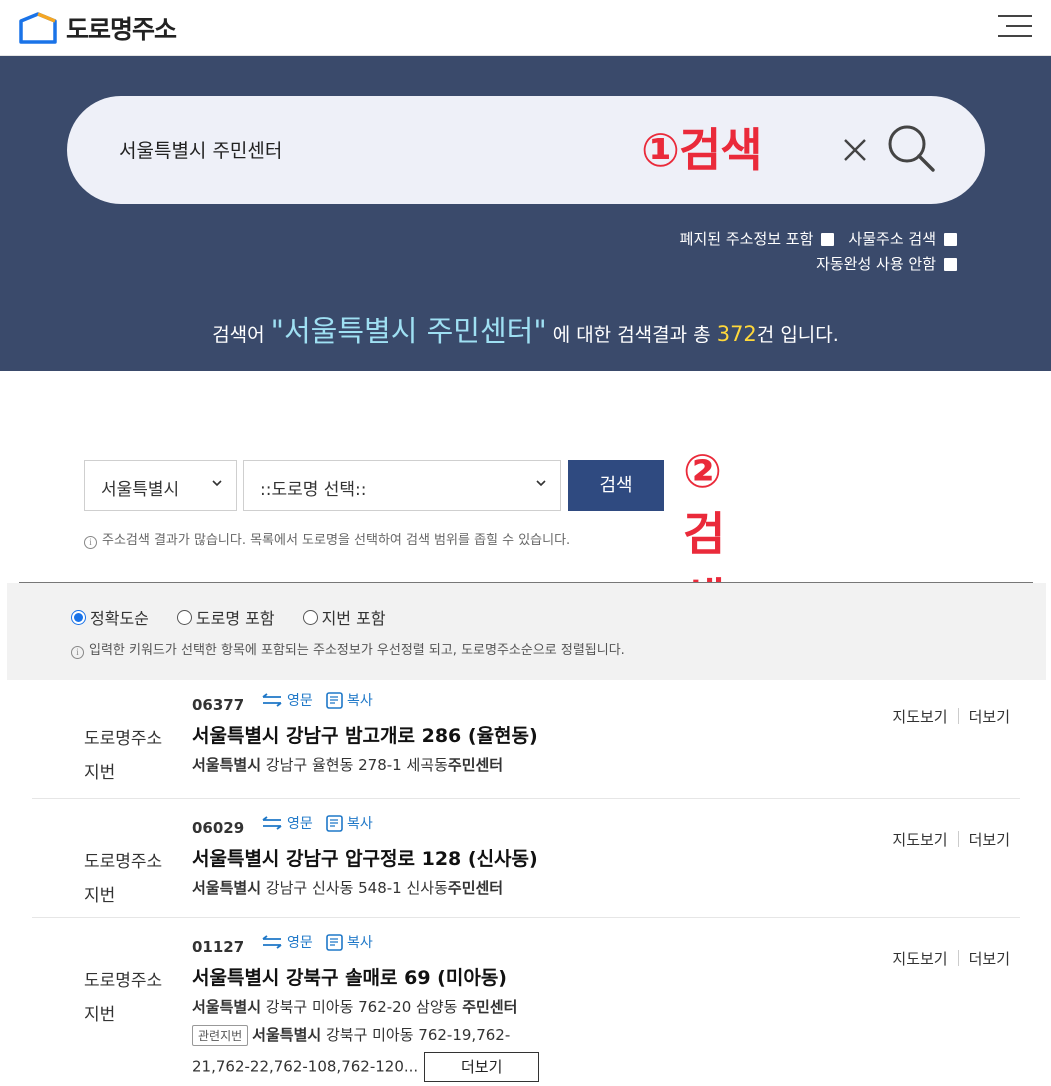 This screenshot has width=1051, height=1086. I want to click on sort-accuracy-radio: 정확도순, so click(110, 617).